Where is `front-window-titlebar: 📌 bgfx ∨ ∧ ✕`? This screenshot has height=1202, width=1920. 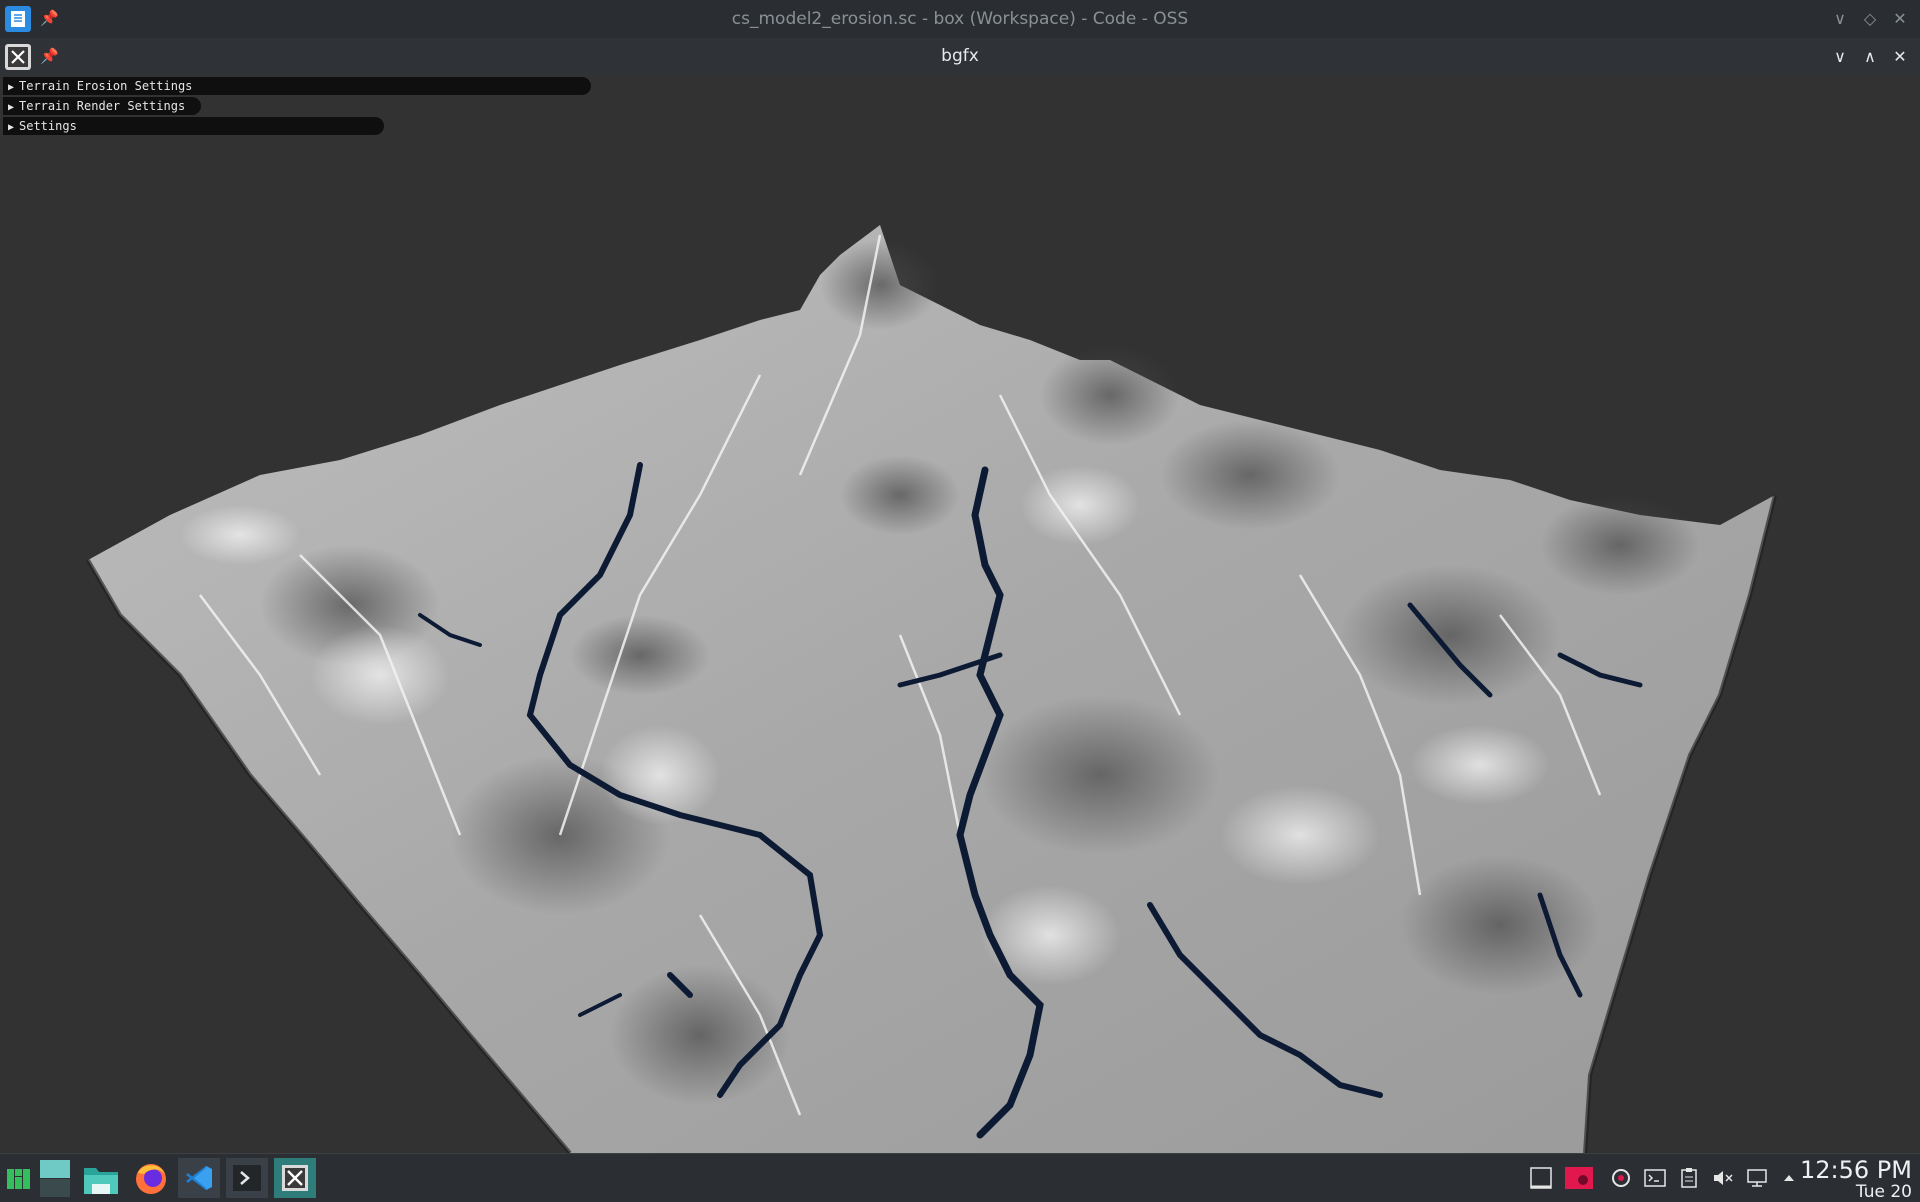 front-window-titlebar: 📌 bgfx ∨ ∧ ✕ is located at coordinates (960, 56).